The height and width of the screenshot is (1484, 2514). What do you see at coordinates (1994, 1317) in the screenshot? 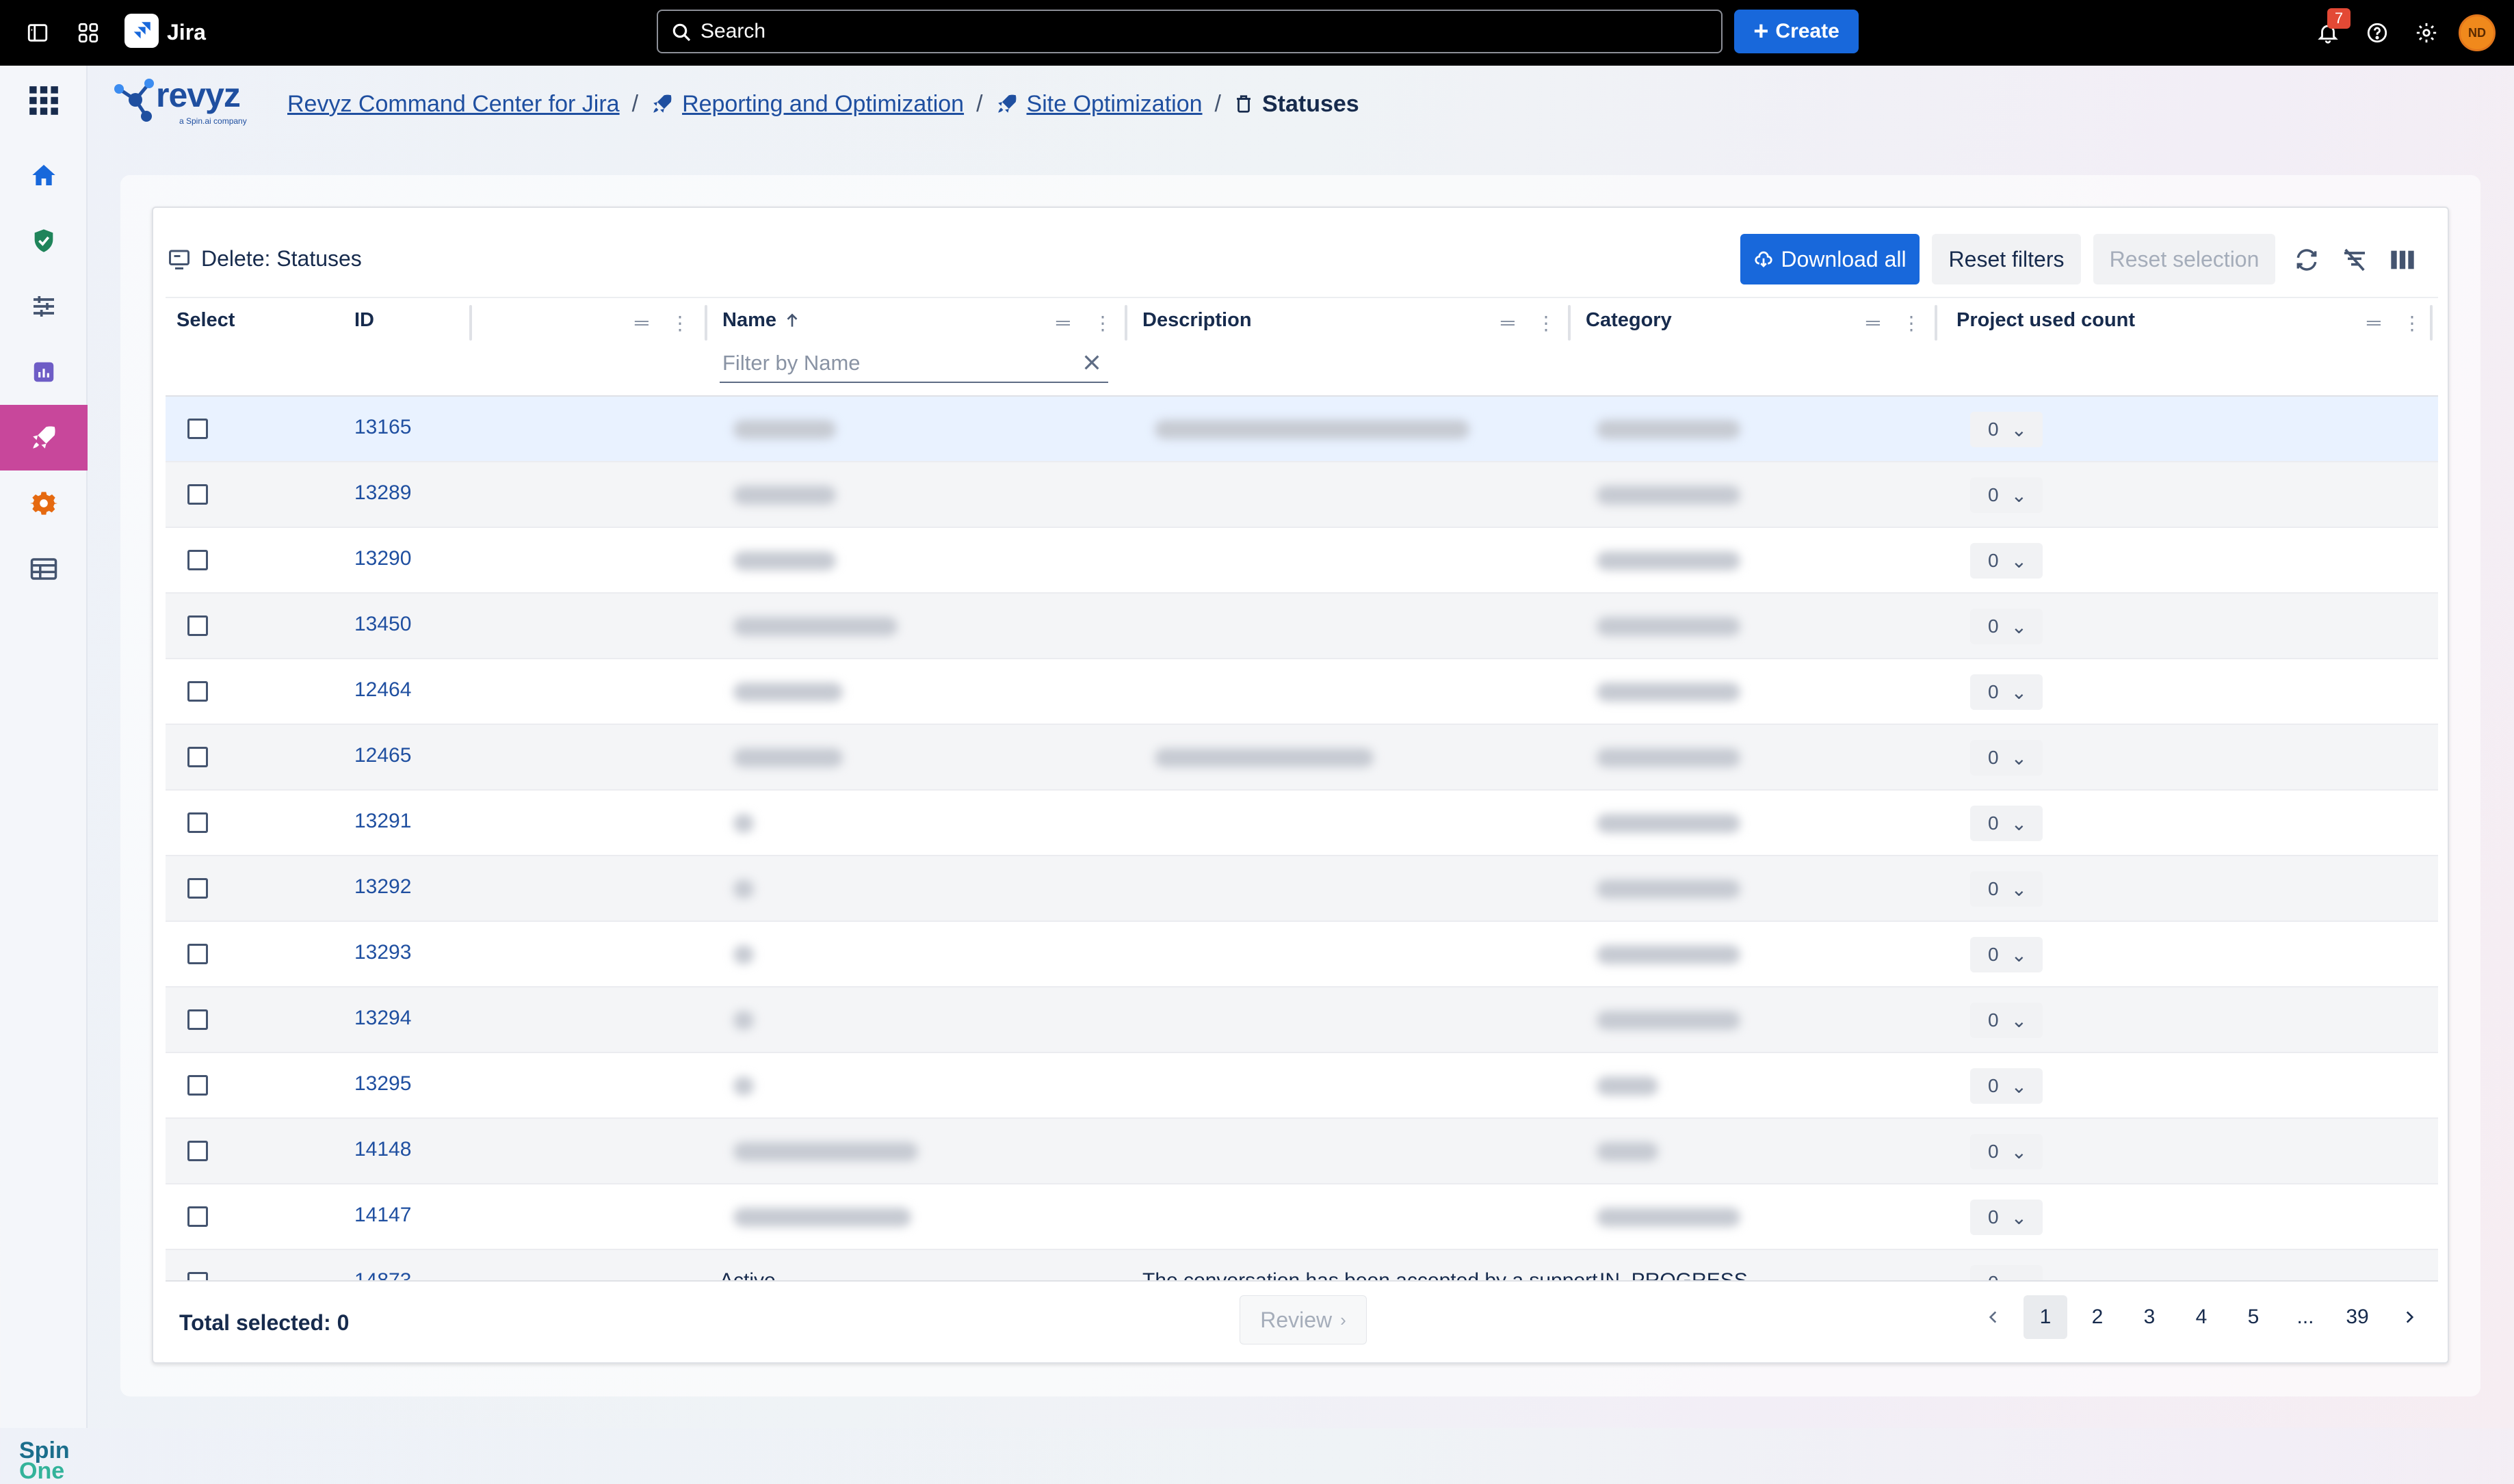
I see `previous-page-button` at bounding box center [1994, 1317].